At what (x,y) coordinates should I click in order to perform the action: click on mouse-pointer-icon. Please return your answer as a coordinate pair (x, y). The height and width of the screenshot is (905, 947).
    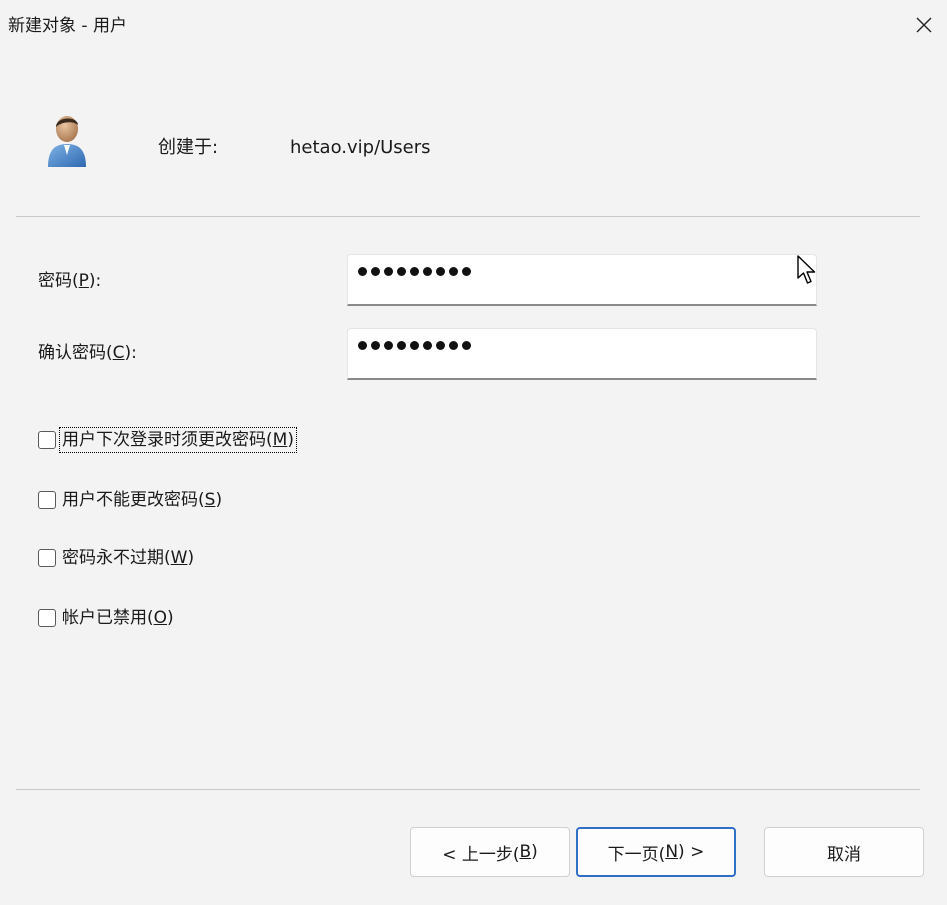
    Looking at the image, I should click on (806, 269).